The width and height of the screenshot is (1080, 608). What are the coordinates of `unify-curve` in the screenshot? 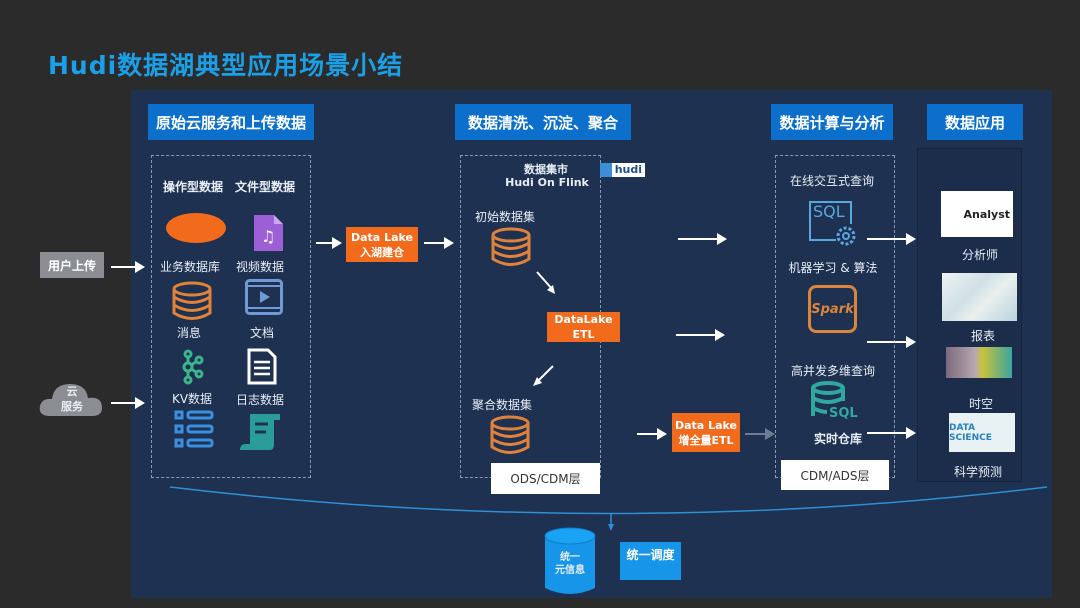 It's located at (608, 508).